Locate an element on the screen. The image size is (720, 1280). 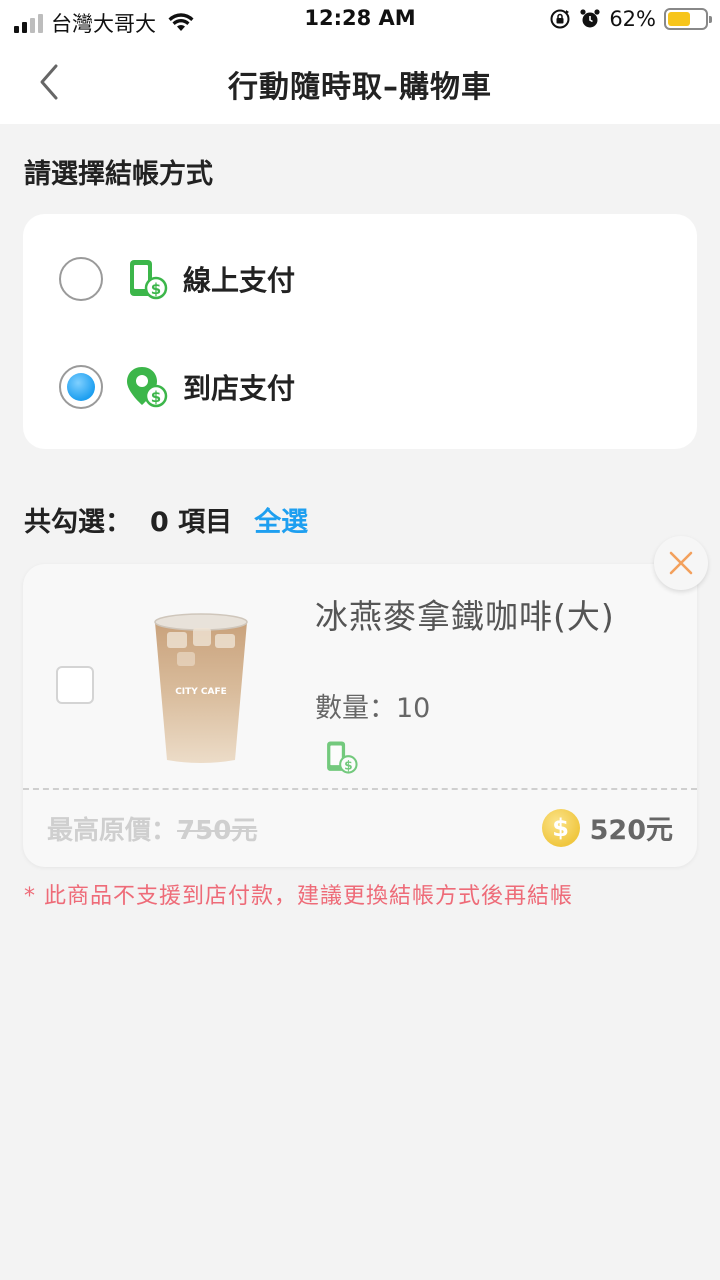
selection-summary: 共勾選： 0 項目 全選 is located at coordinates (166, 519).